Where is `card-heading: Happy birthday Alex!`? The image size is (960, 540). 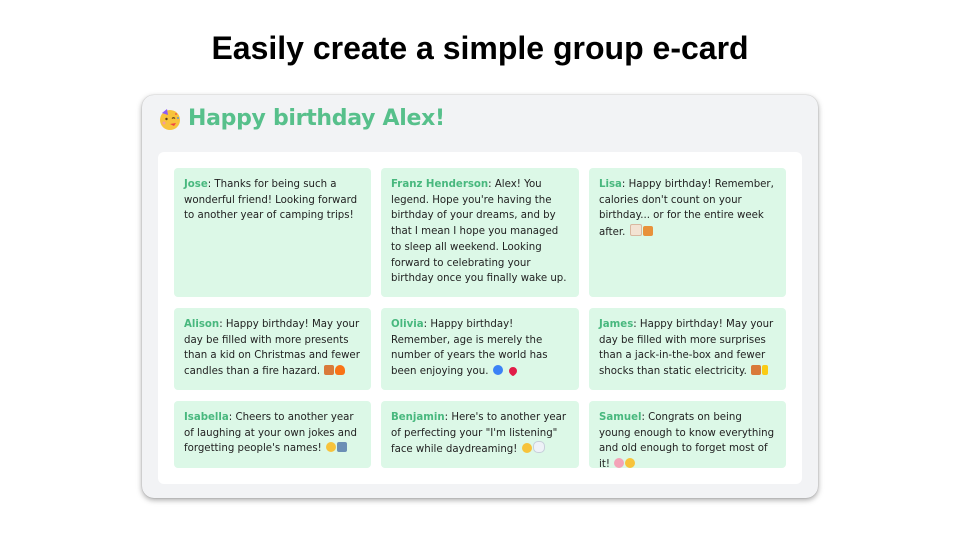 card-heading: Happy birthday Alex! is located at coordinates (301, 118).